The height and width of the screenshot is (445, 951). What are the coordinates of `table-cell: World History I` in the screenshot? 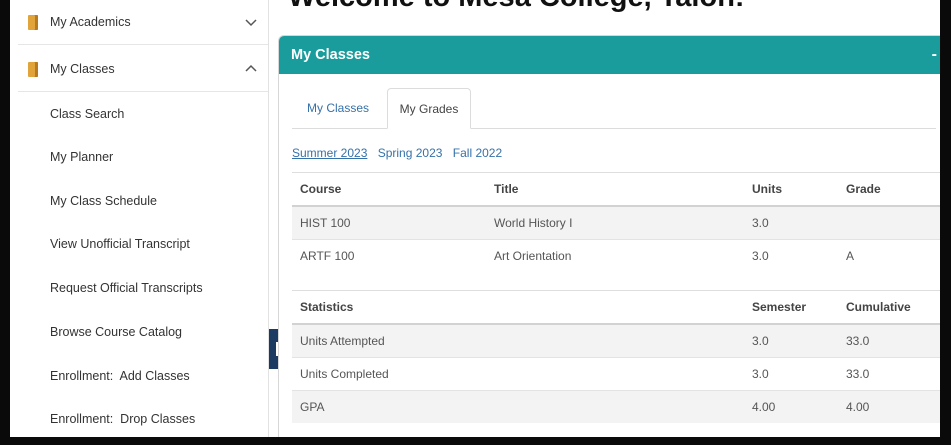 It's located at (615, 222).